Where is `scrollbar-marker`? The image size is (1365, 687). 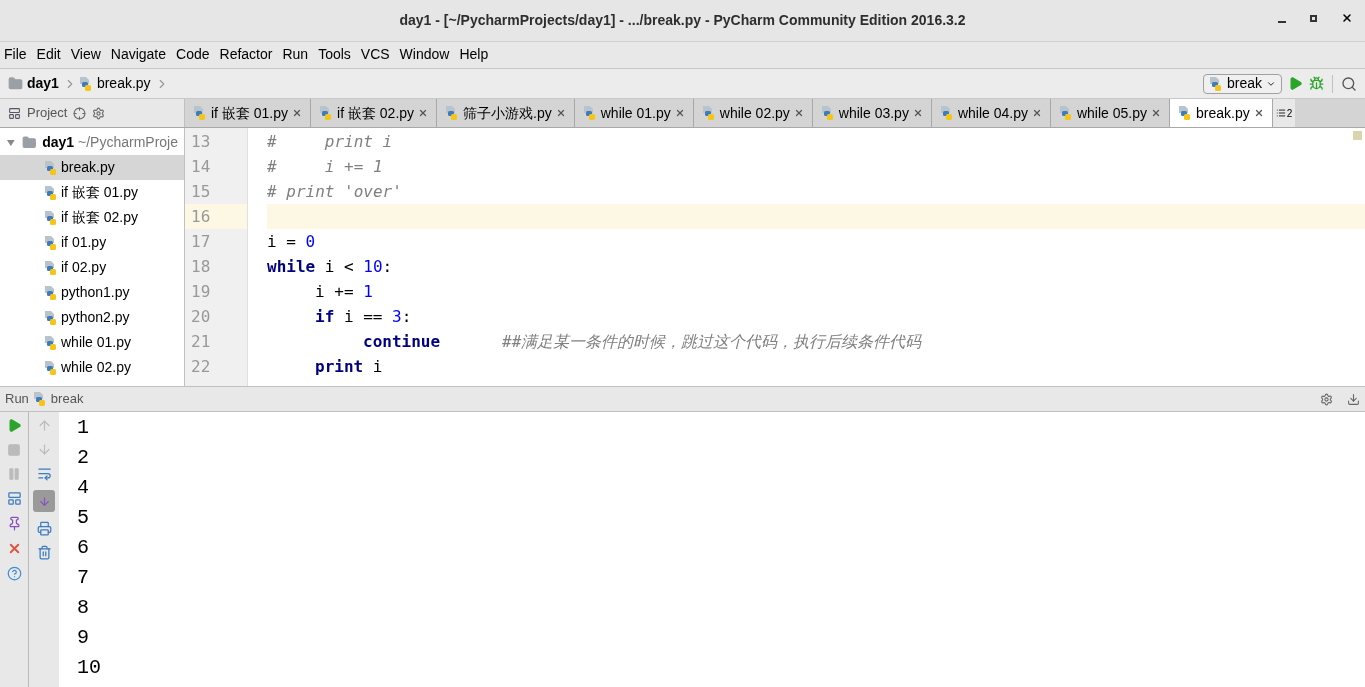 scrollbar-marker is located at coordinates (1357, 135).